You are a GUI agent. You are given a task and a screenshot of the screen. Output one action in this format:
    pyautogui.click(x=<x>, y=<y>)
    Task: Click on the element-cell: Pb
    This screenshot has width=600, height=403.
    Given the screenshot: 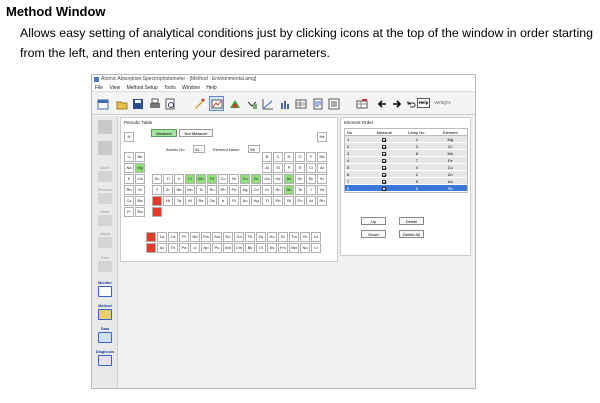 What is the action you would take?
    pyautogui.click(x=278, y=201)
    